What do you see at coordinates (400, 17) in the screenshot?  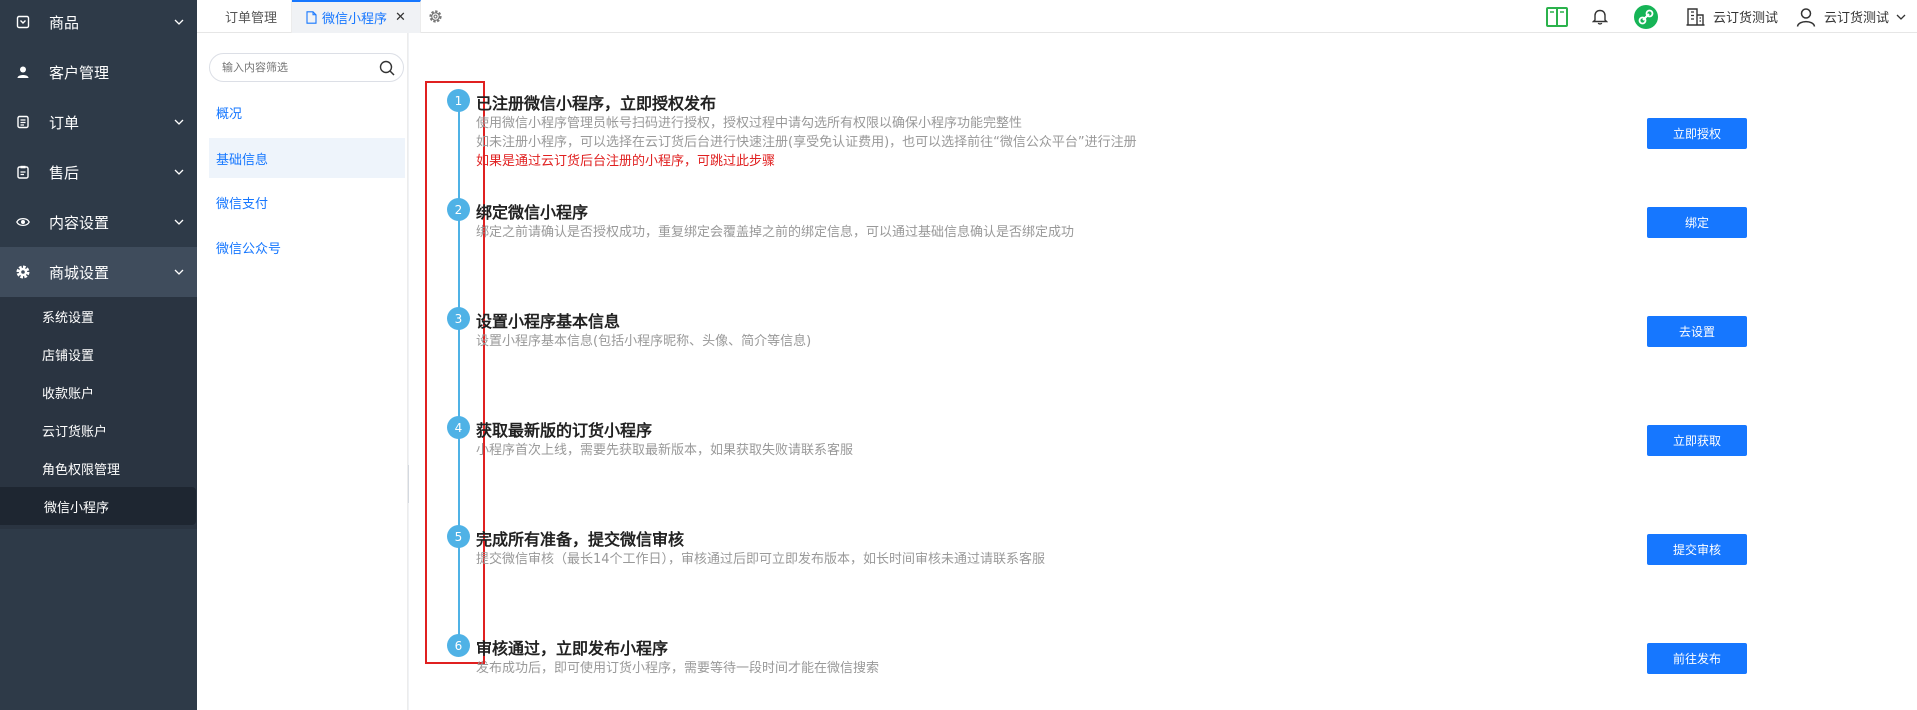 I see `close-icon: ✕` at bounding box center [400, 17].